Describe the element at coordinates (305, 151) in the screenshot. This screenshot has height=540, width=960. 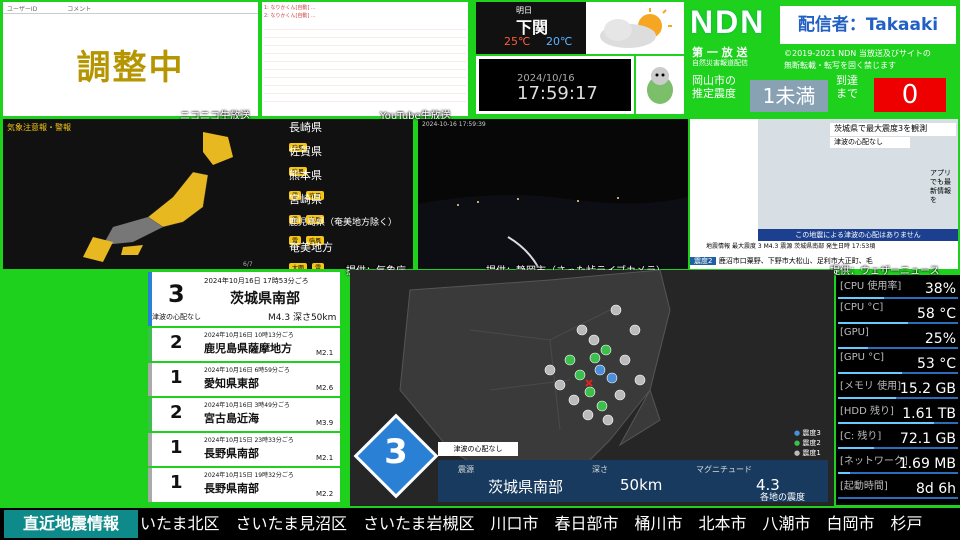
I see `warning-pref-name: 佐賀県` at that location.